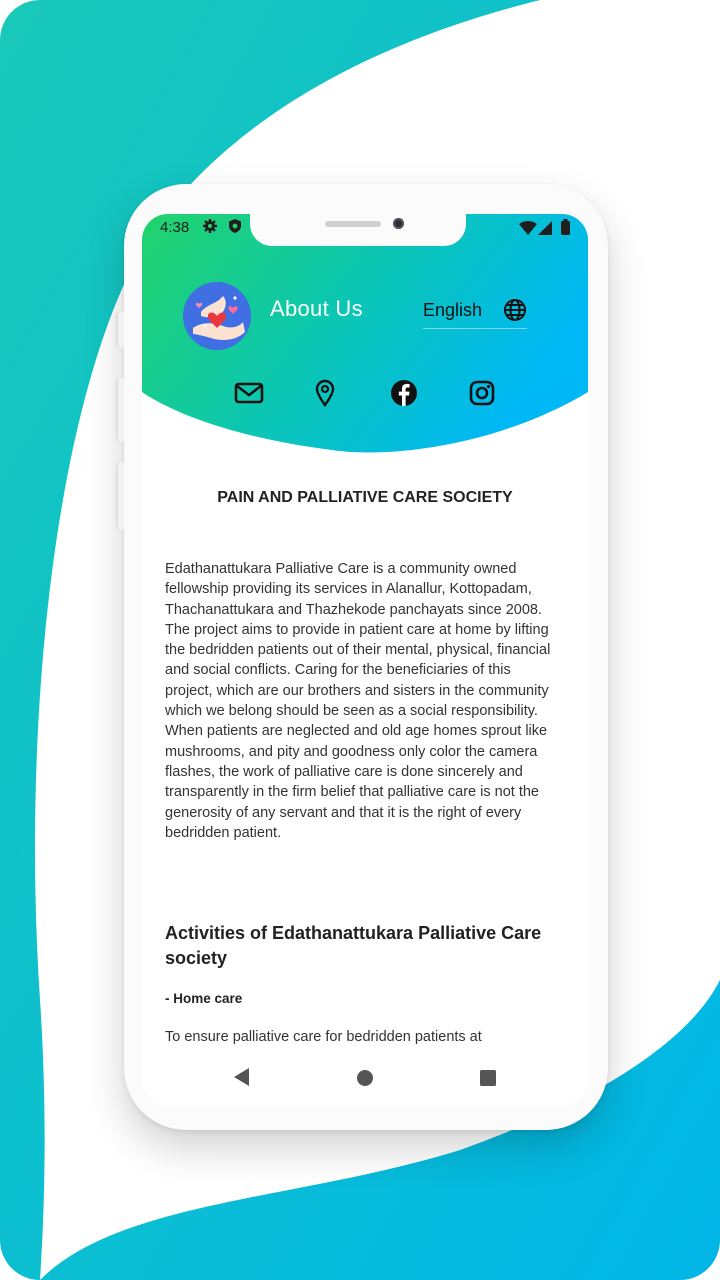 The width and height of the screenshot is (720, 1280). Describe the element at coordinates (515, 310) in the screenshot. I see `globe-icon` at that location.